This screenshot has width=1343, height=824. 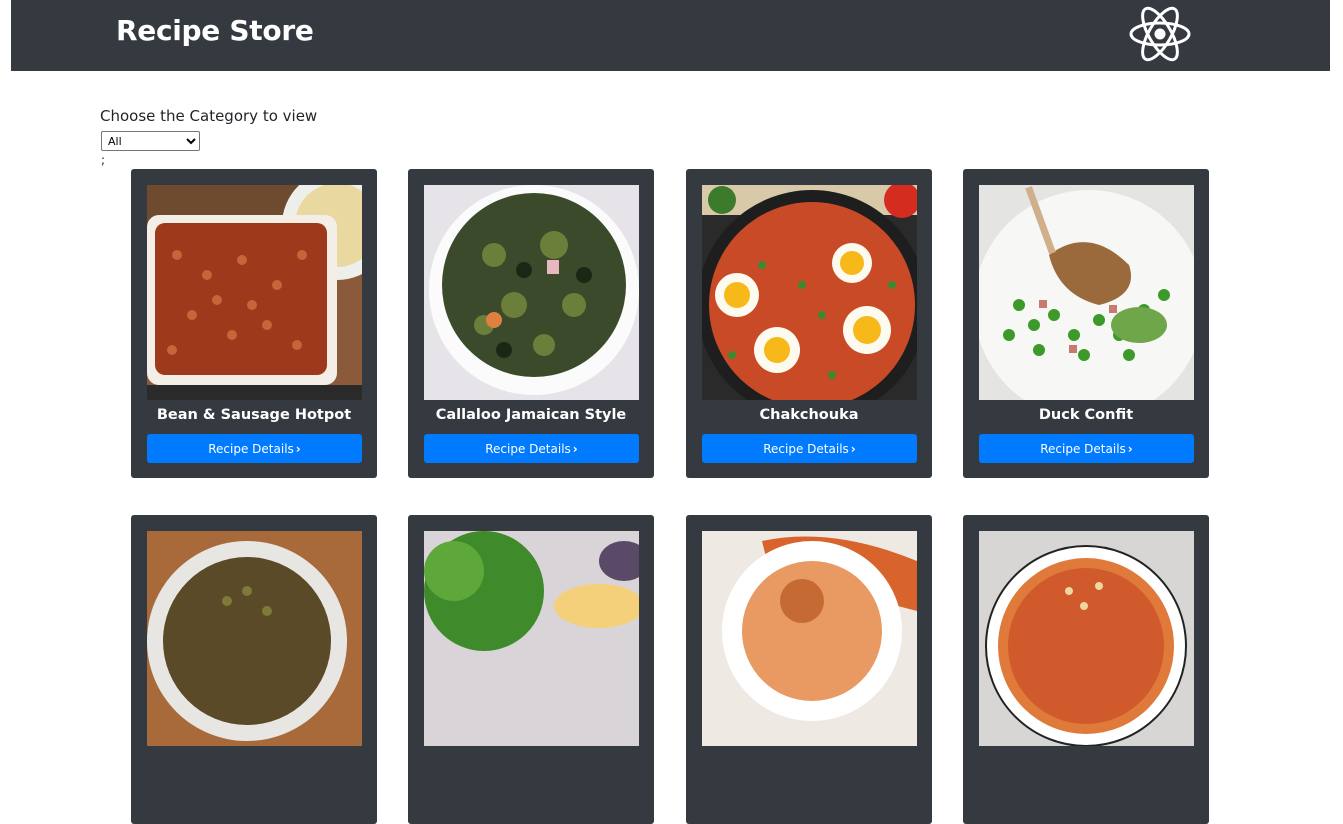 What do you see at coordinates (809, 415) in the screenshot?
I see `recipe-title: Chakchouka` at bounding box center [809, 415].